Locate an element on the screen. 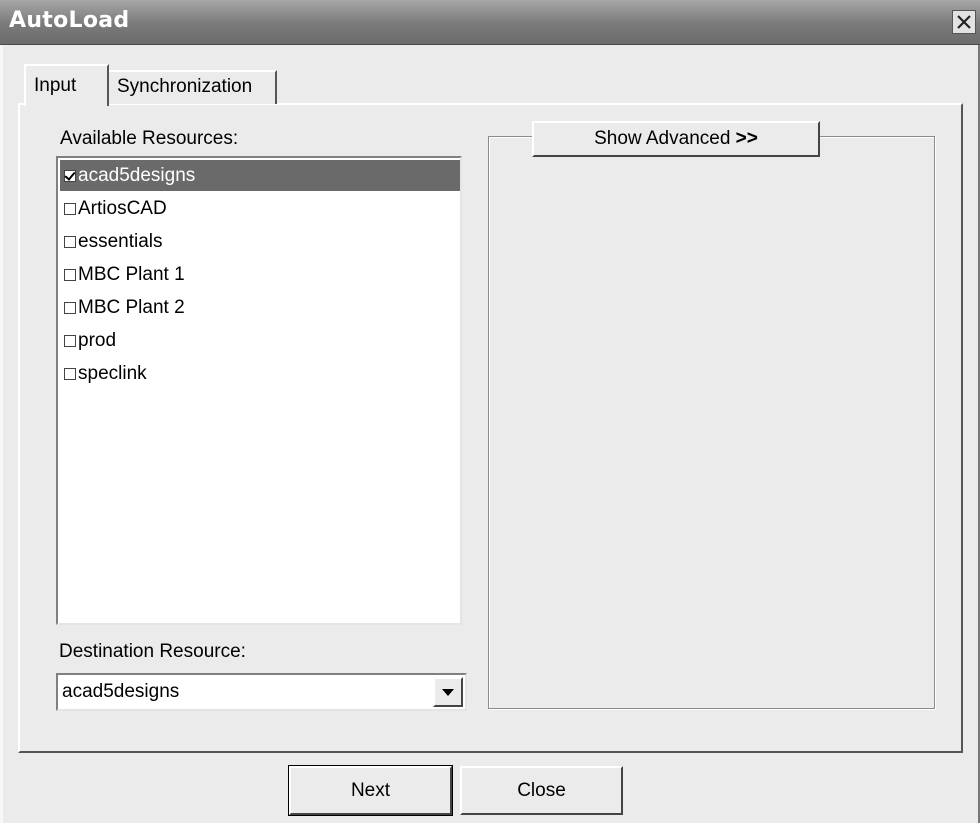 The height and width of the screenshot is (823, 980). dropdown-button is located at coordinates (448, 692).